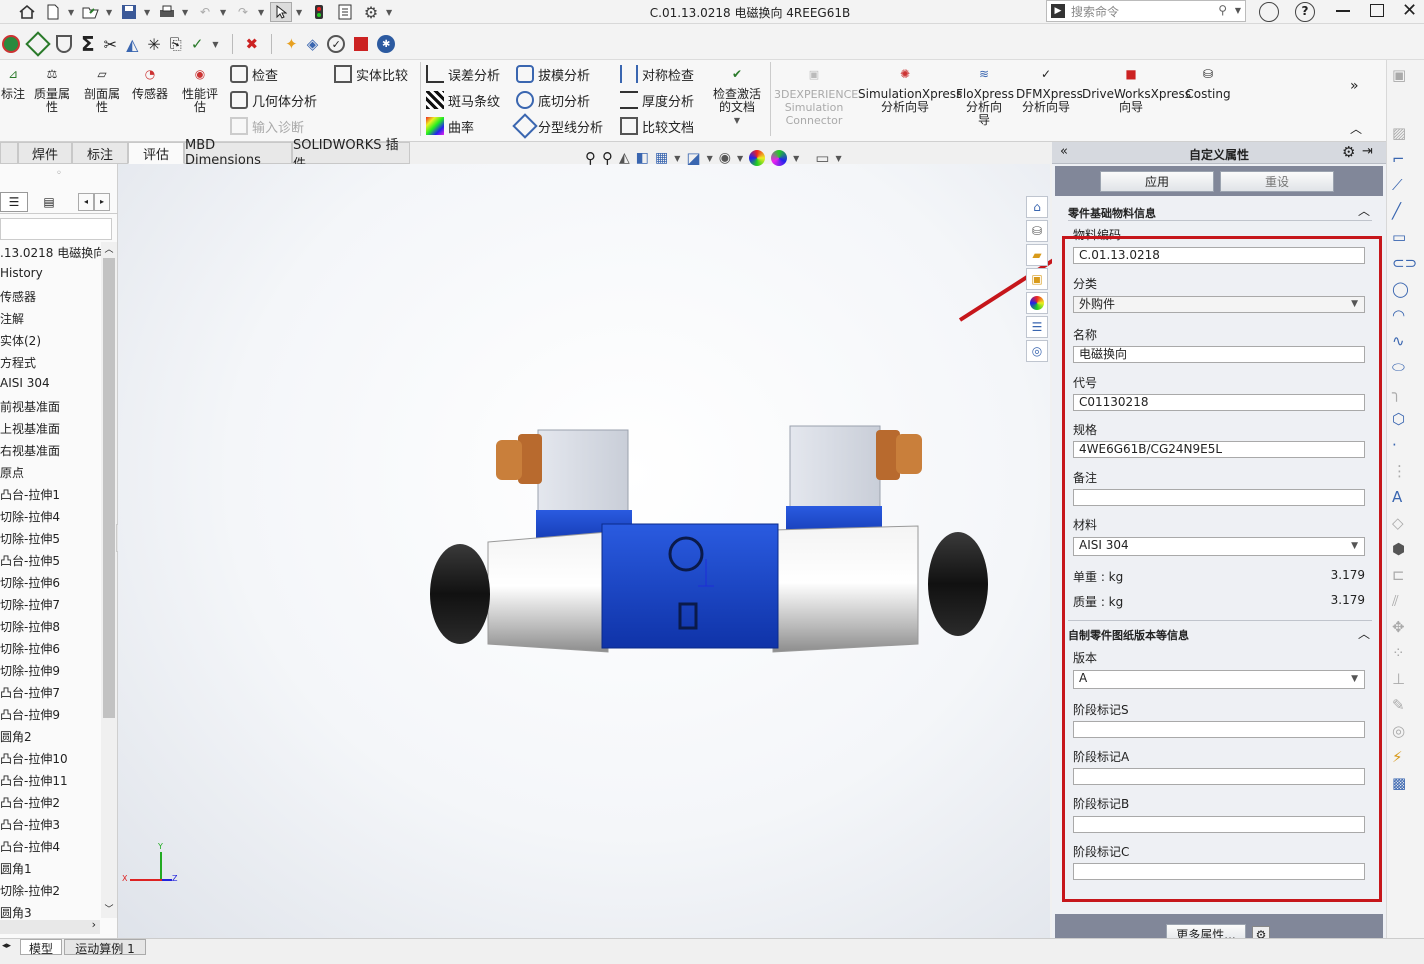 The width and height of the screenshot is (1424, 964). Describe the element at coordinates (38, 44) in the screenshot. I see `mass-check-icon` at that location.